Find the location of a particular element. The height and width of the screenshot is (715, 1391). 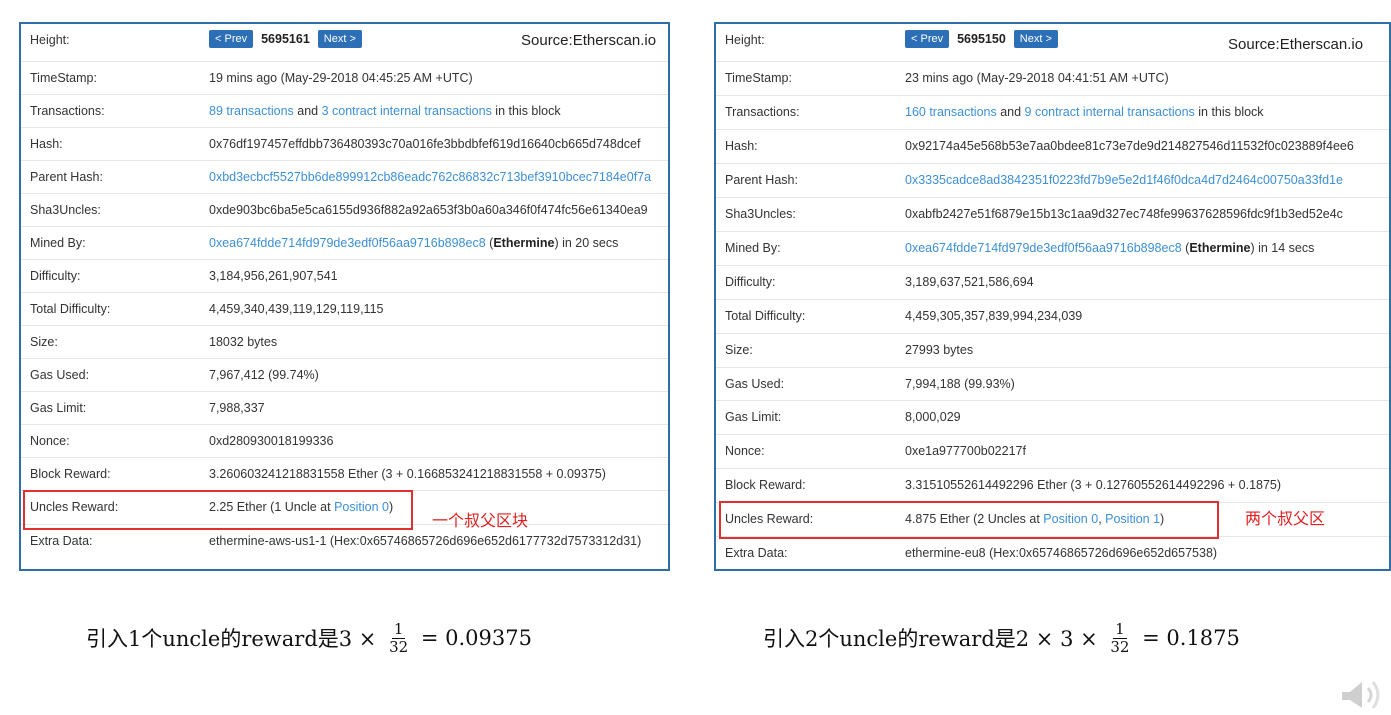

difficulty-value: 3,184,956,261,907,541 is located at coordinates (273, 276).